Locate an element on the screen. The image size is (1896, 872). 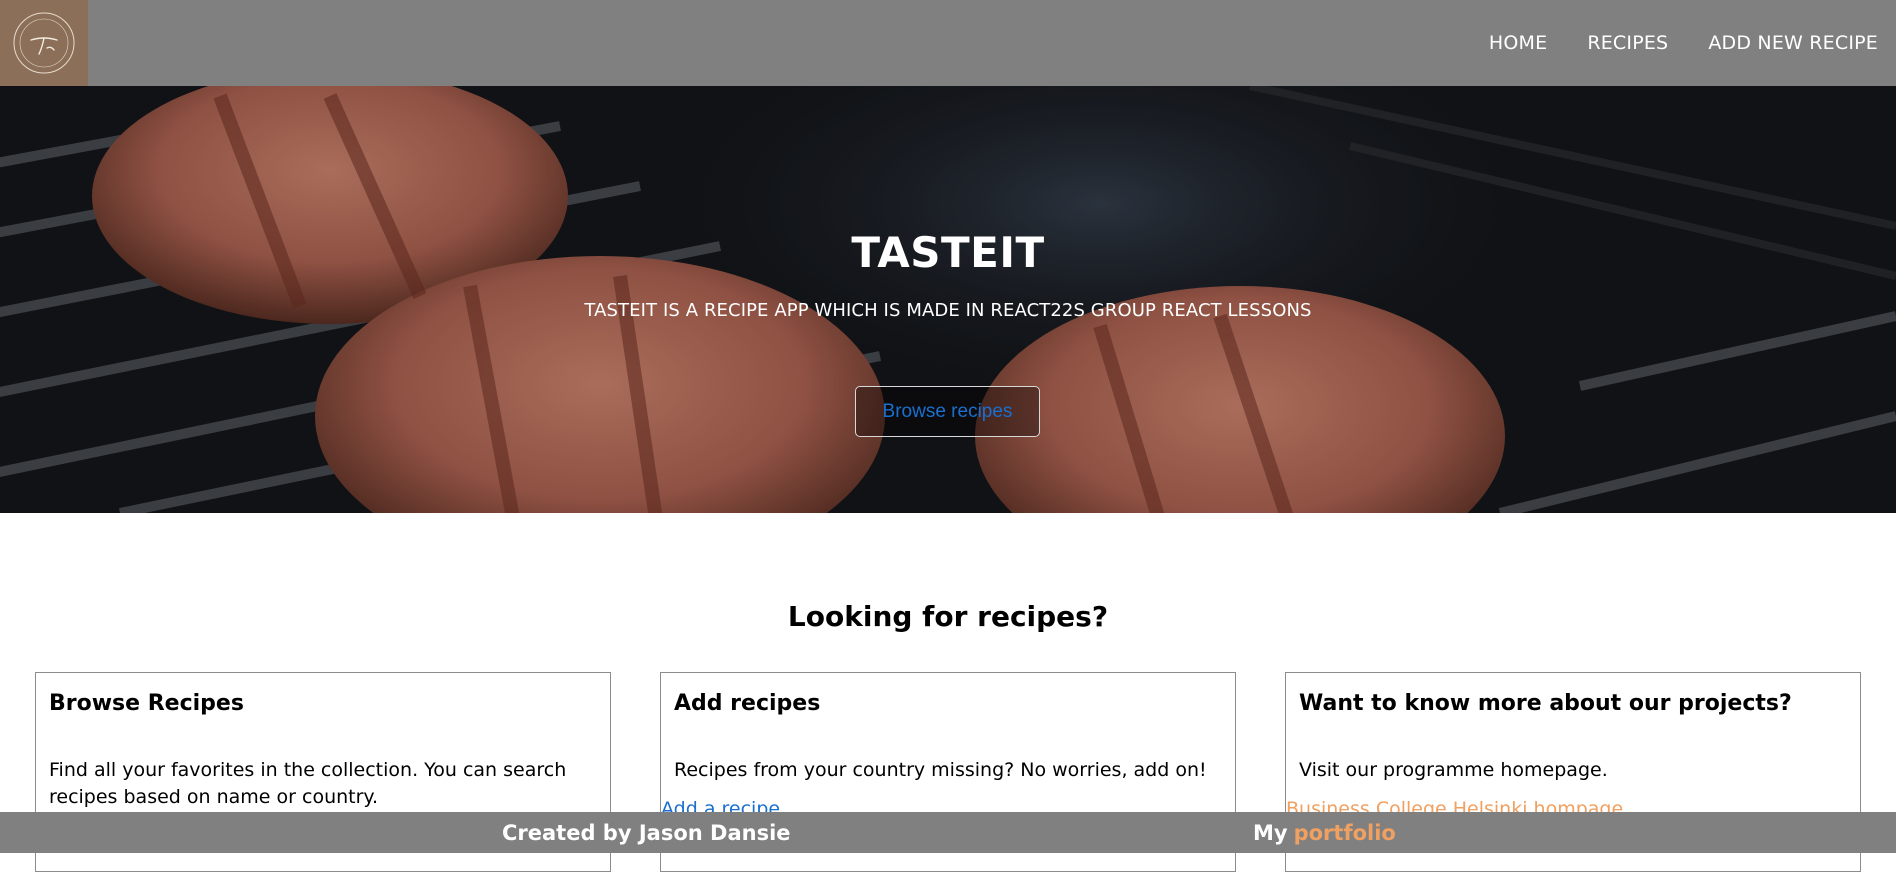
section-title: Looking for recipes? is located at coordinates (948, 616).